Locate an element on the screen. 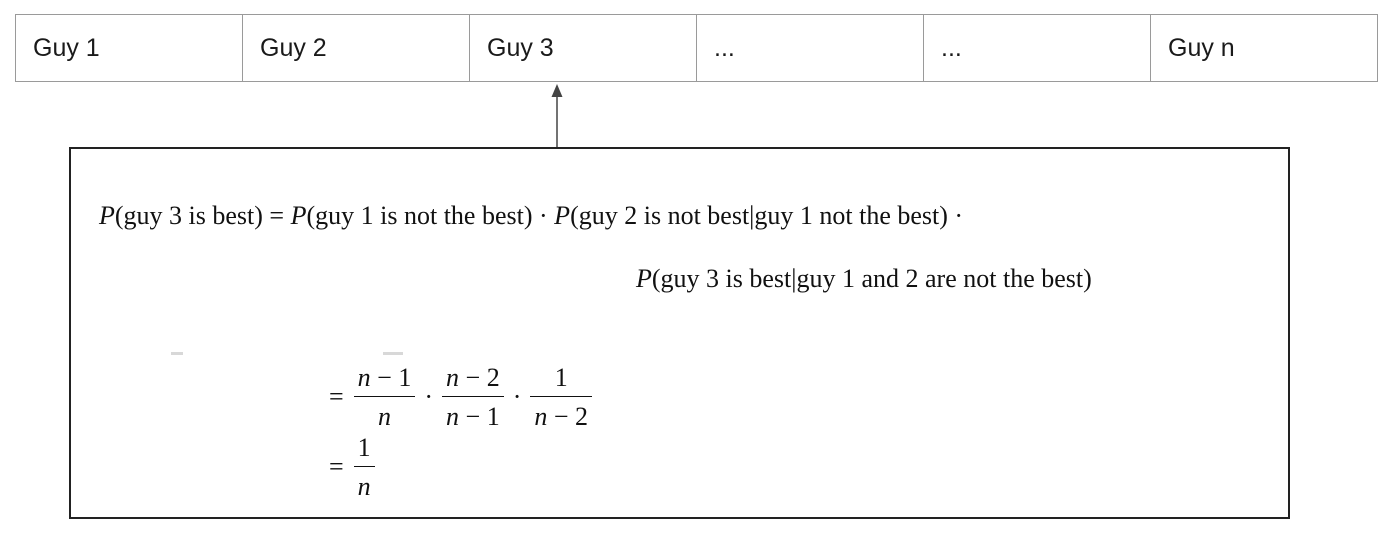  fraction-1-denominator: n is located at coordinates (384, 417).